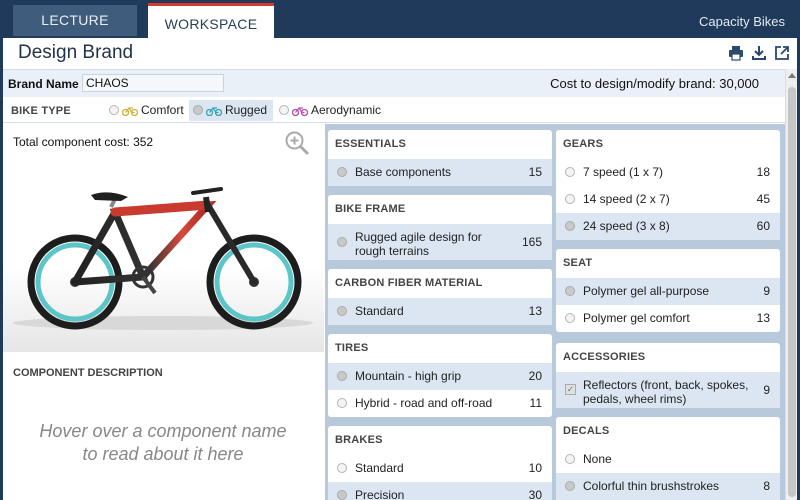 The width and height of the screenshot is (800, 500). I want to click on option-tires-mountain: Mountain - high grip 20, so click(440, 376).